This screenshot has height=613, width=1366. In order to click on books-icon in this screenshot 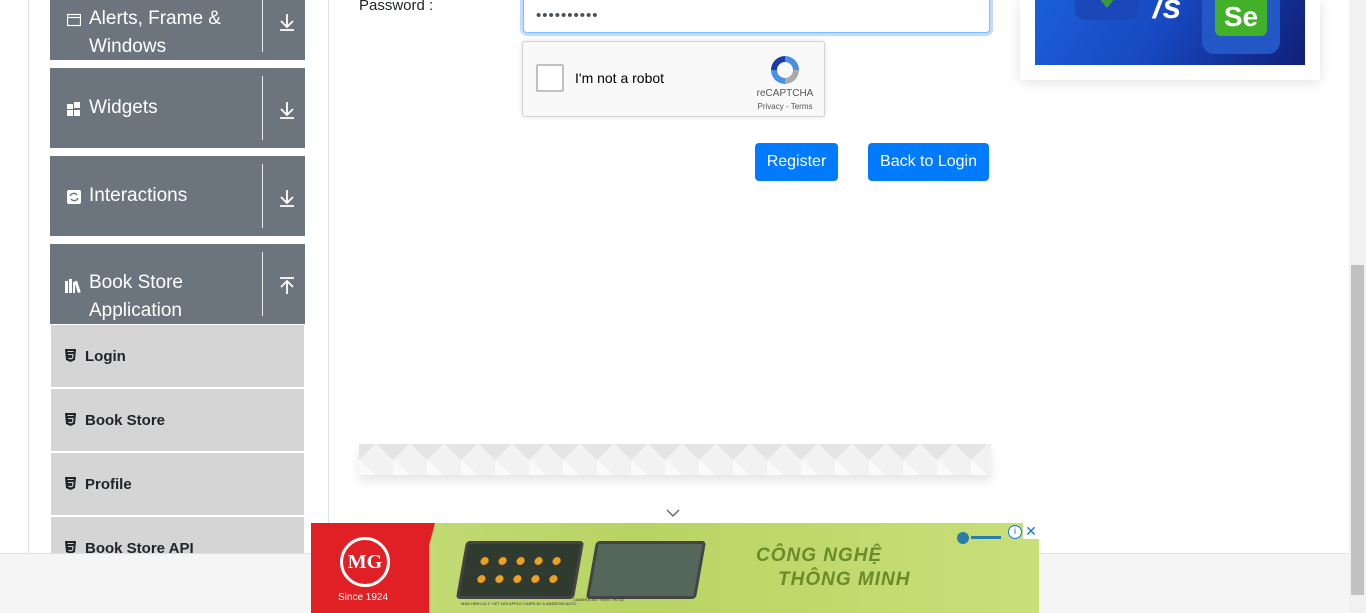, I will do `click(73, 286)`.